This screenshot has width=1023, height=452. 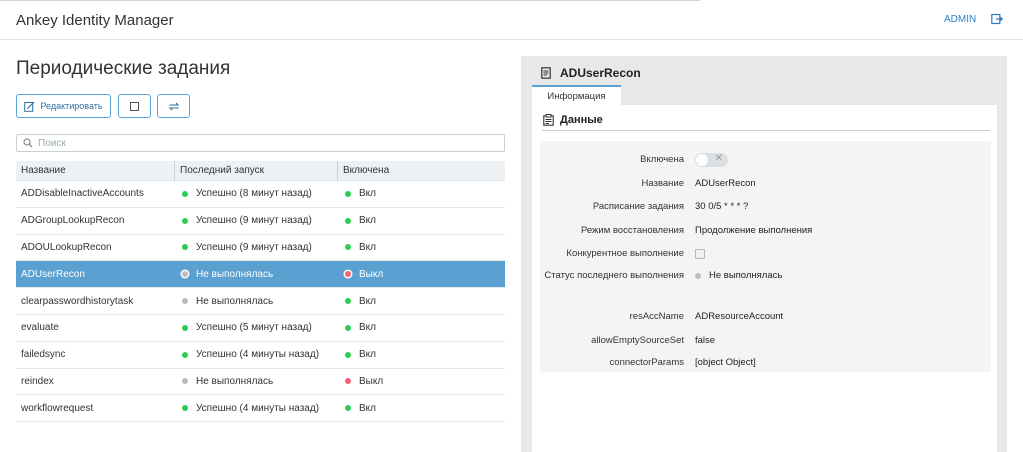 What do you see at coordinates (656, 316) in the screenshot?
I see `property-label: resAccName` at bounding box center [656, 316].